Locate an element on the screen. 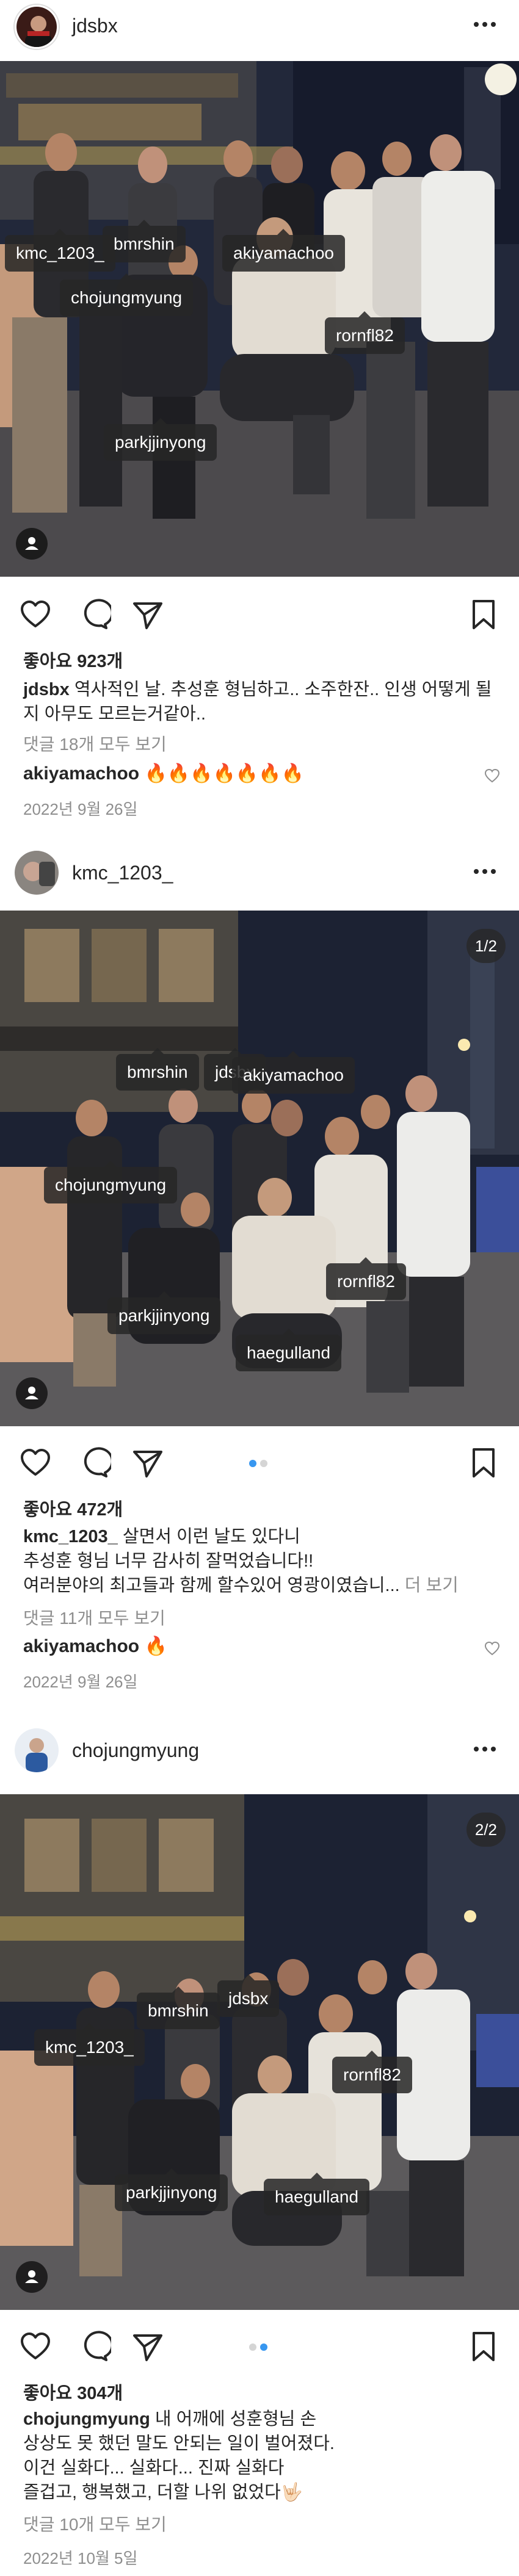 The image size is (519, 2576). comment: akiyamachoo 🔥 is located at coordinates (95, 1646).